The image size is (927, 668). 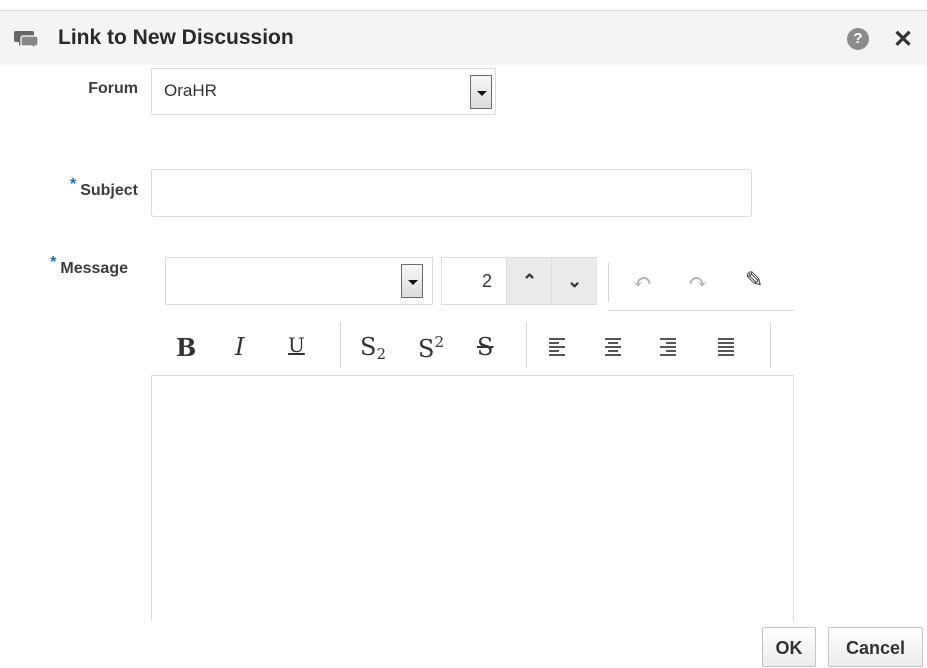 I want to click on help-icon: ?, so click(x=858, y=39).